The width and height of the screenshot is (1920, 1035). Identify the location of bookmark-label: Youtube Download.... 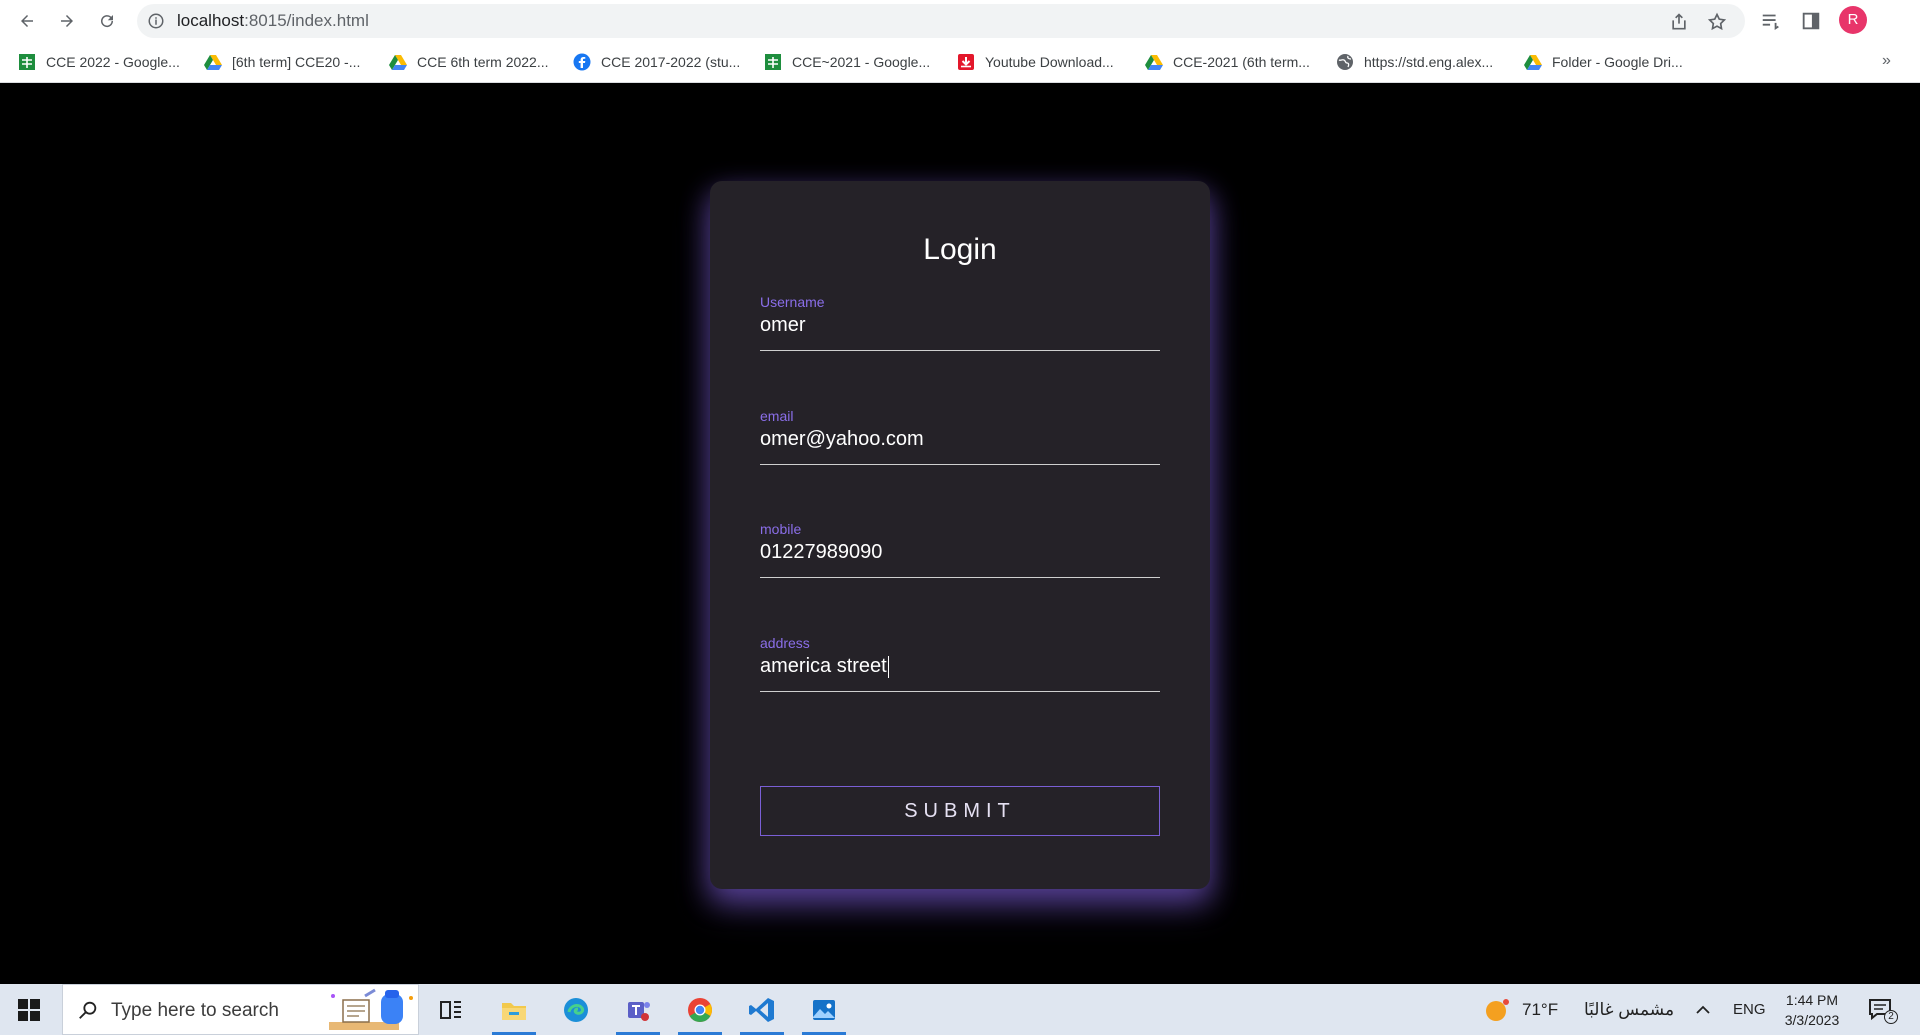
(1049, 62).